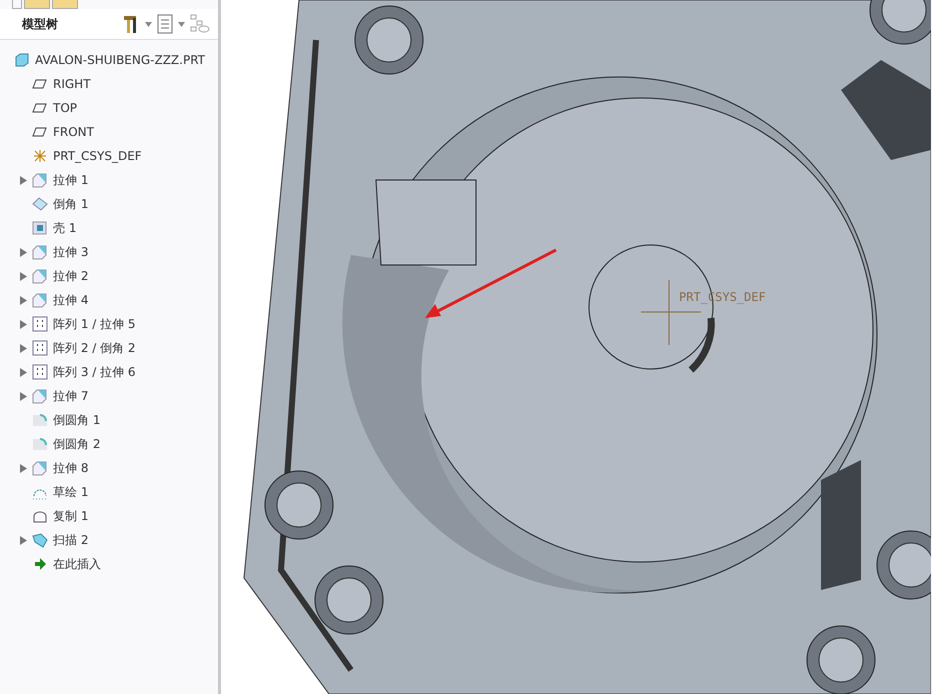  What do you see at coordinates (65, 108) in the screenshot?
I see `tree-item-label: TOP` at bounding box center [65, 108].